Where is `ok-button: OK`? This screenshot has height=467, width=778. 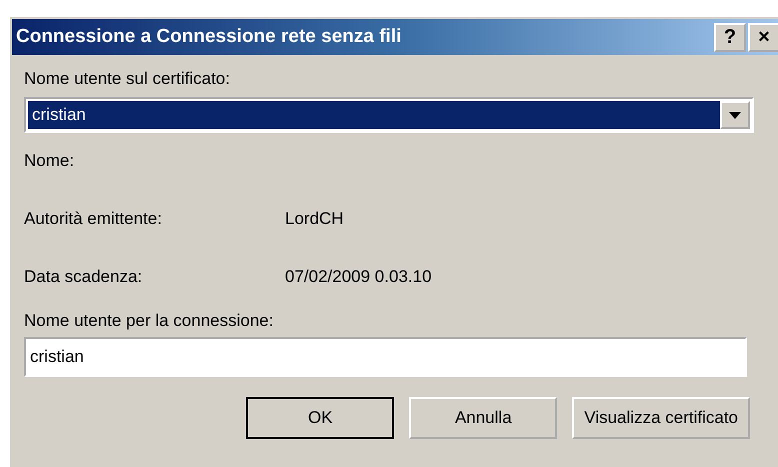 ok-button: OK is located at coordinates (320, 418).